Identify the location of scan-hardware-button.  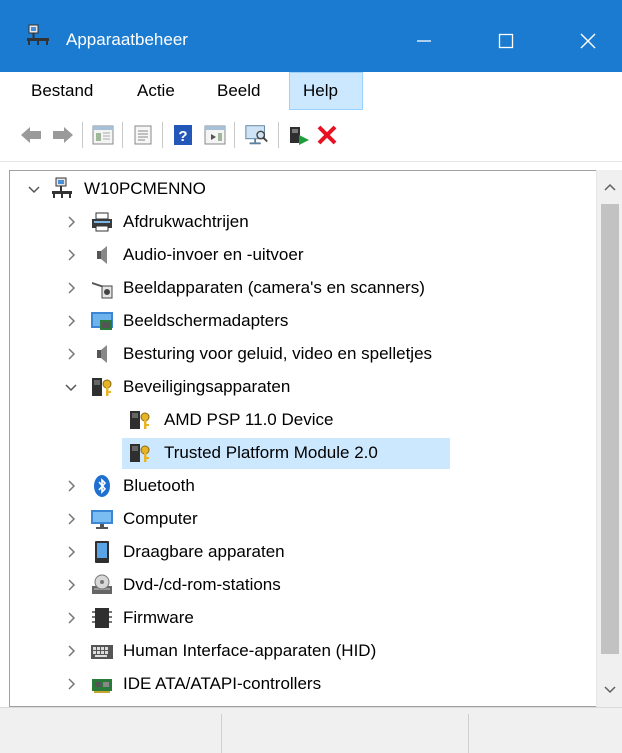
(257, 135).